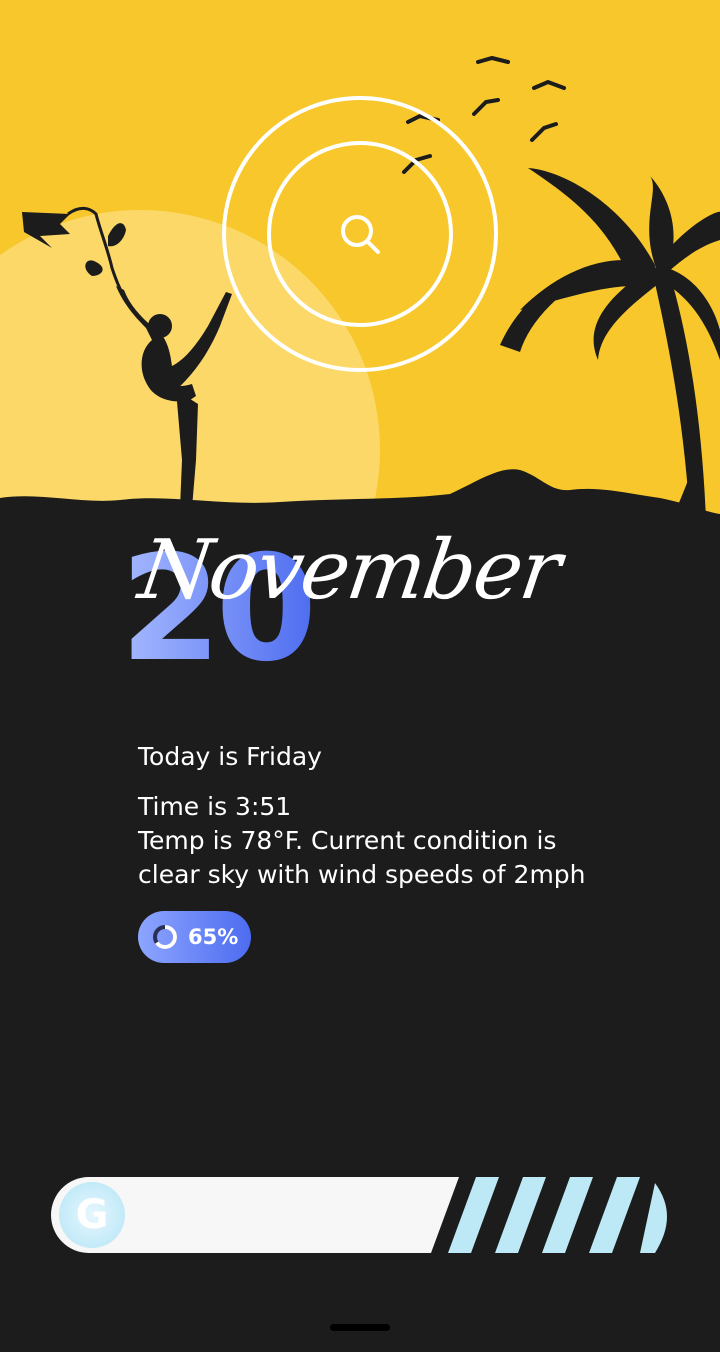  What do you see at coordinates (360, 1327) in the screenshot?
I see `home-indicator` at bounding box center [360, 1327].